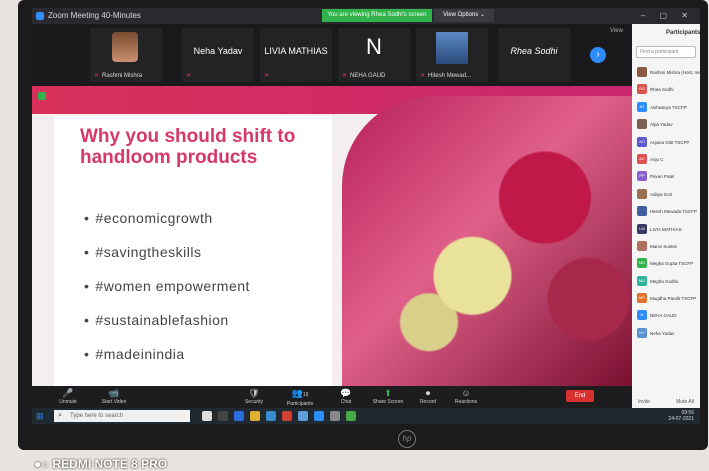 This screenshot has height=471, width=709. I want to click on mail-icon, so click(303, 416).